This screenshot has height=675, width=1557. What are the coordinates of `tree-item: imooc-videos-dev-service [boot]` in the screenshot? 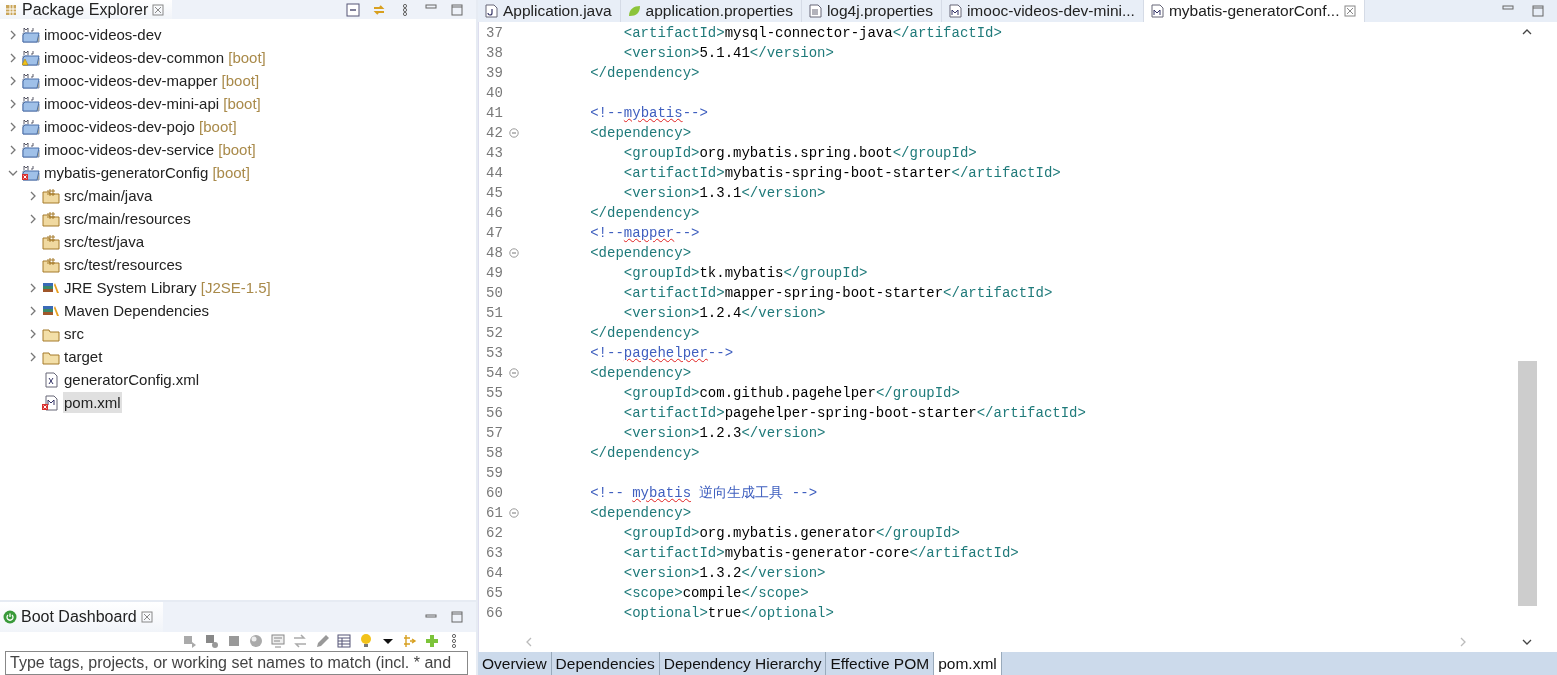 It's located at (150, 149).